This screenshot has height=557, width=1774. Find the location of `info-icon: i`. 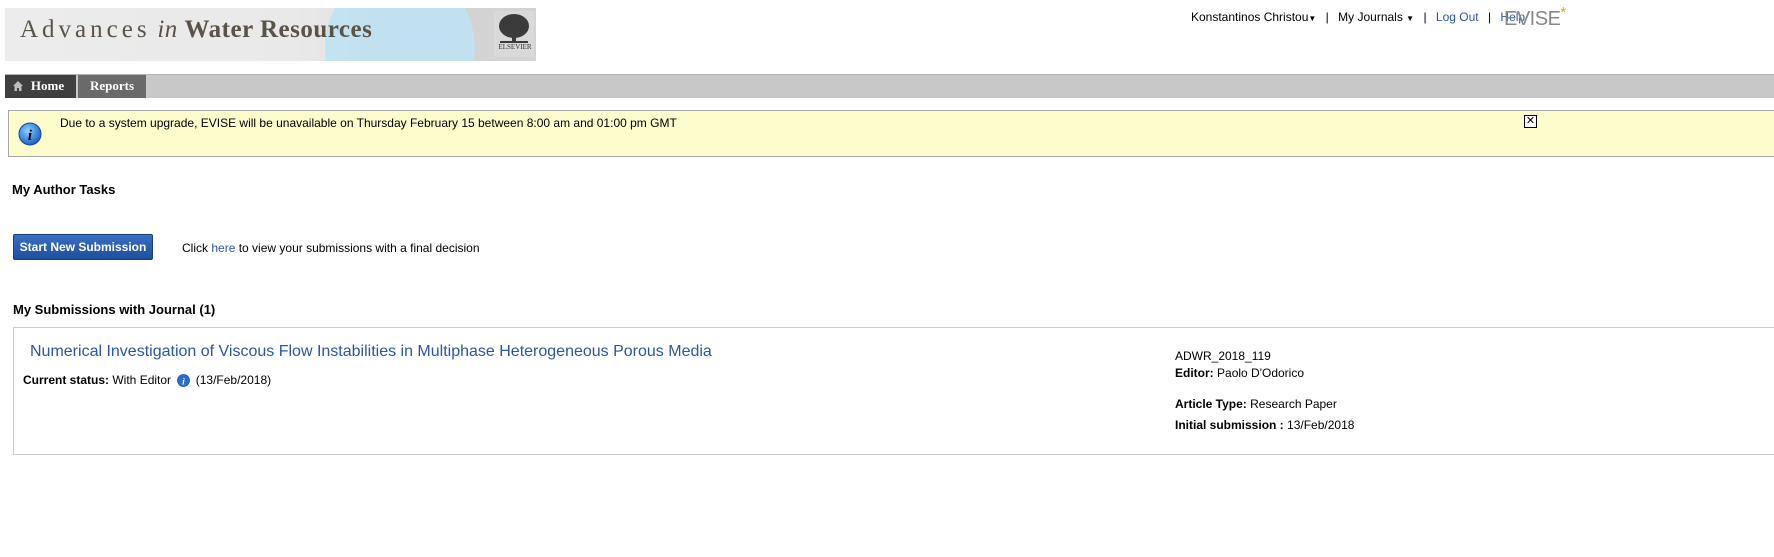

info-icon: i is located at coordinates (30, 134).